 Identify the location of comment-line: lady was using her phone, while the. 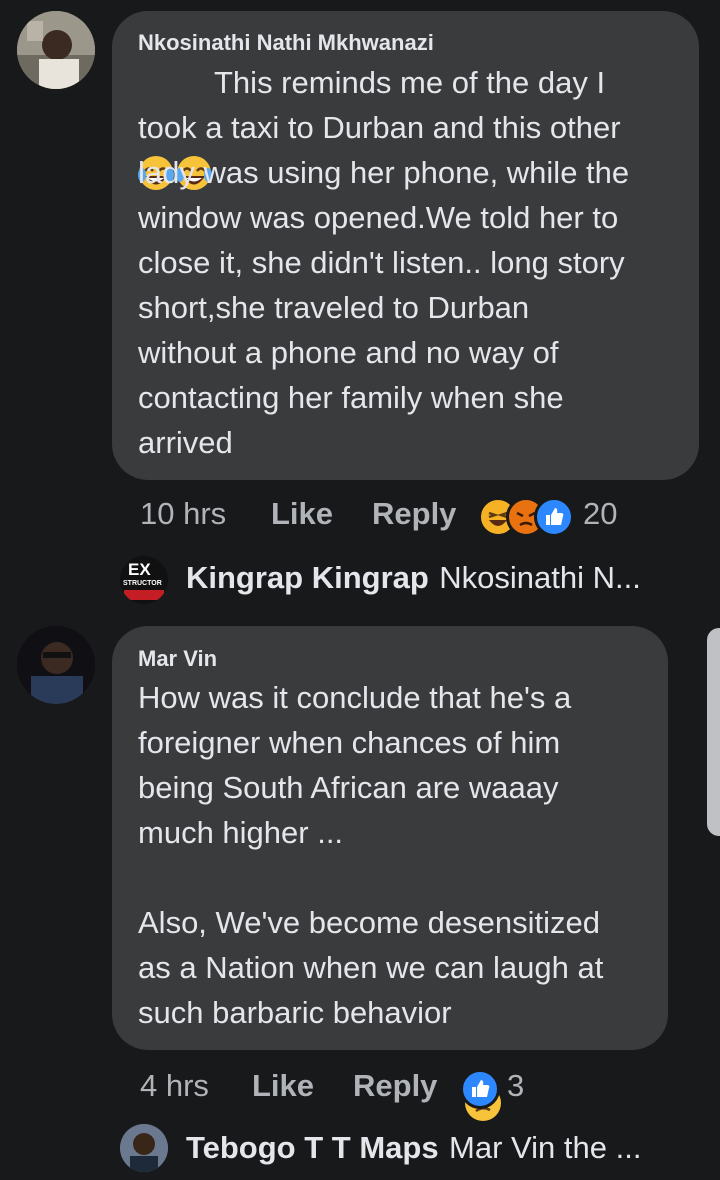
(384, 172).